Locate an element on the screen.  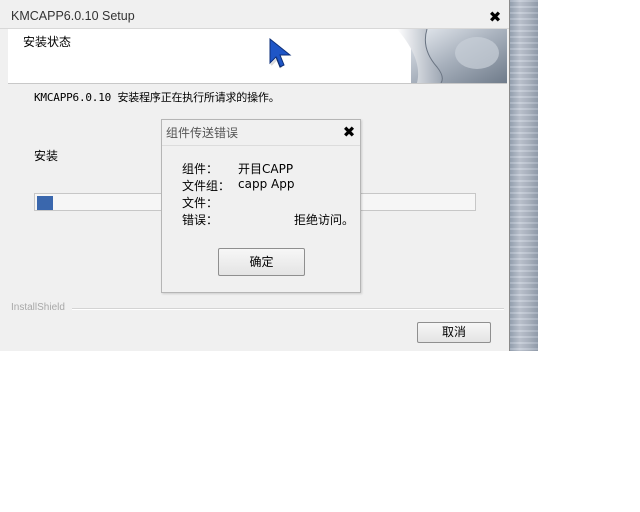
banner-title: 安装状态 is located at coordinates (47, 42).